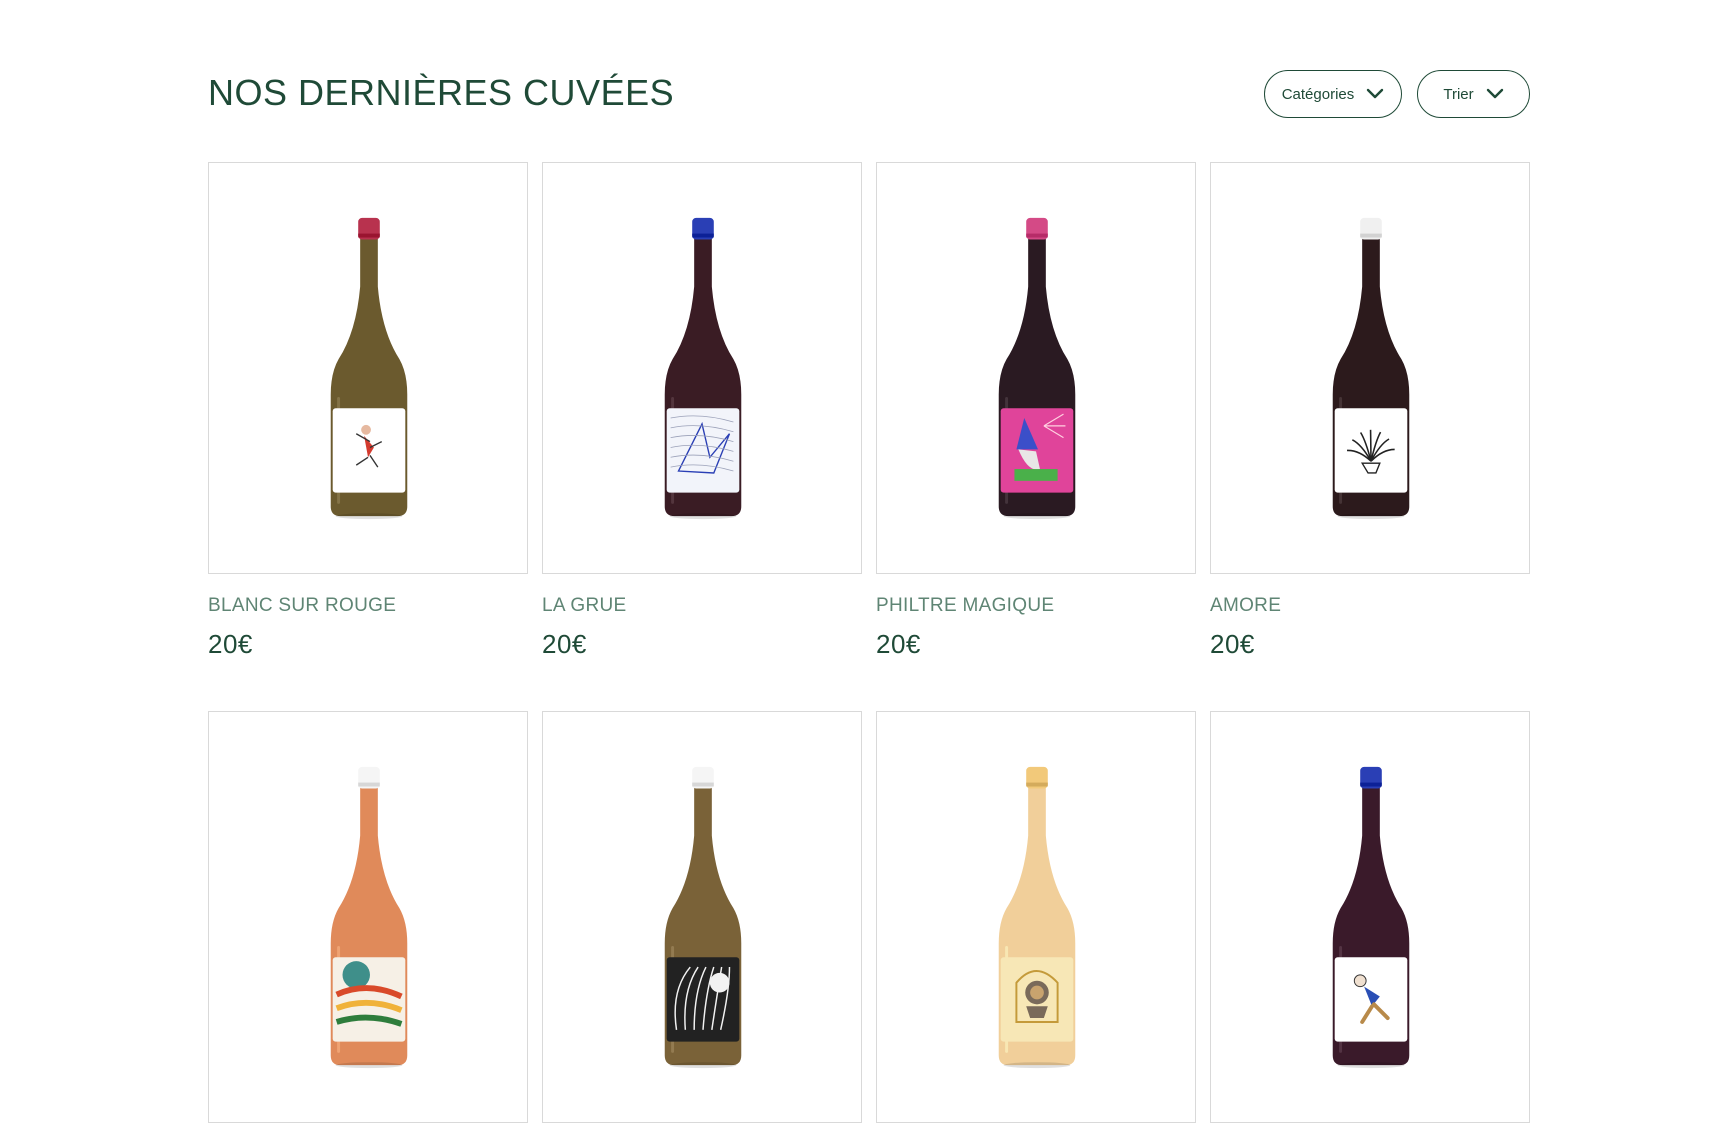  I want to click on sort-dropdown: Trier, so click(1473, 94).